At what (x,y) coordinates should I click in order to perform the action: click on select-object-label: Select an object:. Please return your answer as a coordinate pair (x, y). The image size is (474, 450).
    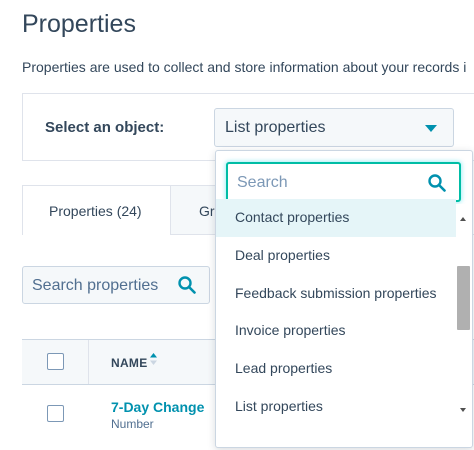
    Looking at the image, I should click on (105, 127).